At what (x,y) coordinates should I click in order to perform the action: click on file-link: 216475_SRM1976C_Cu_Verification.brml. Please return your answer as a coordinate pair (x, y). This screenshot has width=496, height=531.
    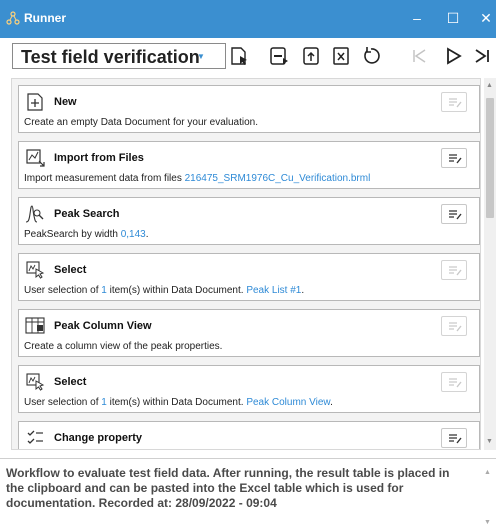
    Looking at the image, I should click on (278, 178).